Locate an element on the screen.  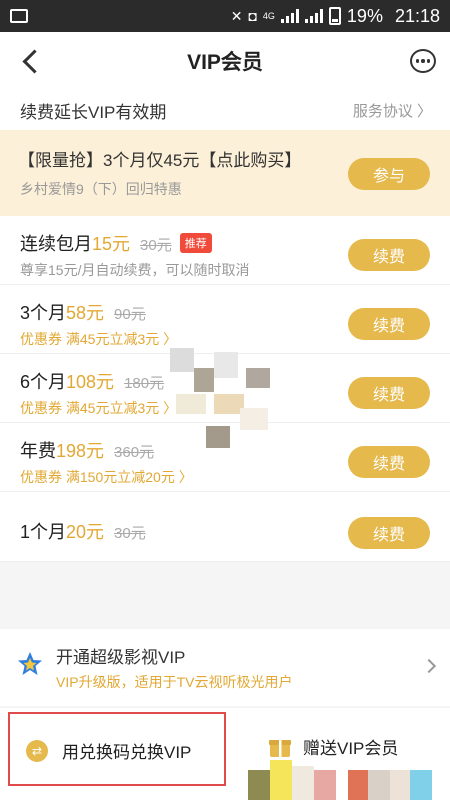
plan-row-1-month: 1个月20元 30元 续费 is located at coordinates (225, 527).